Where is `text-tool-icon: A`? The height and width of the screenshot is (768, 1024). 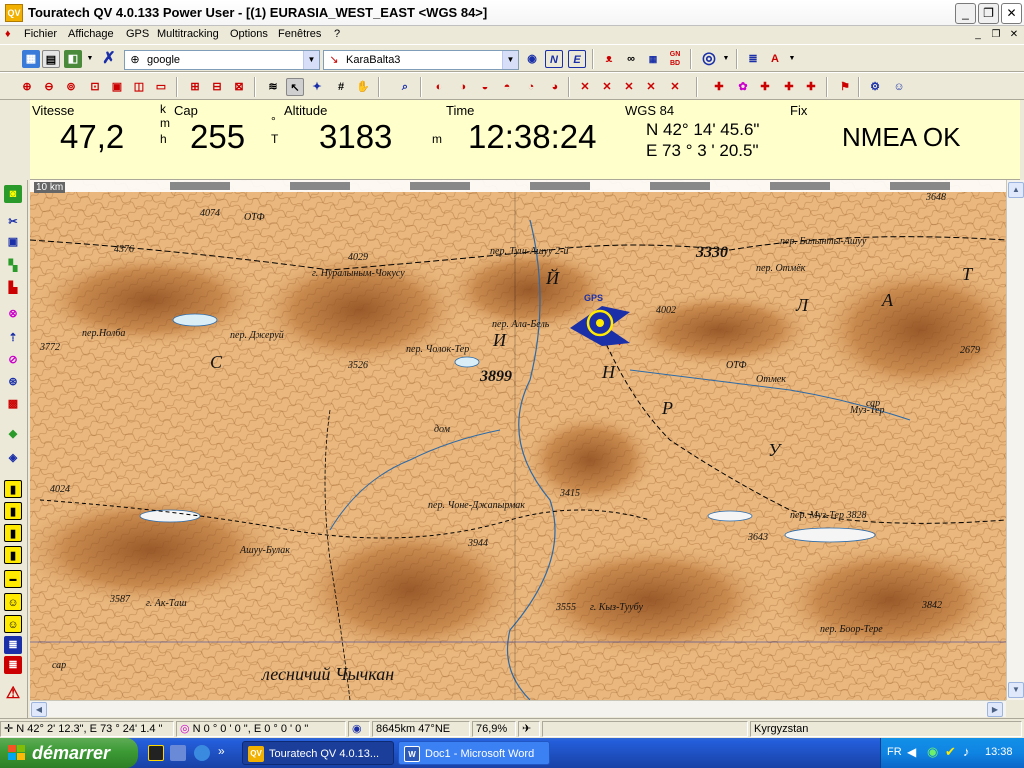
text-tool-icon: A is located at coordinates (775, 59).